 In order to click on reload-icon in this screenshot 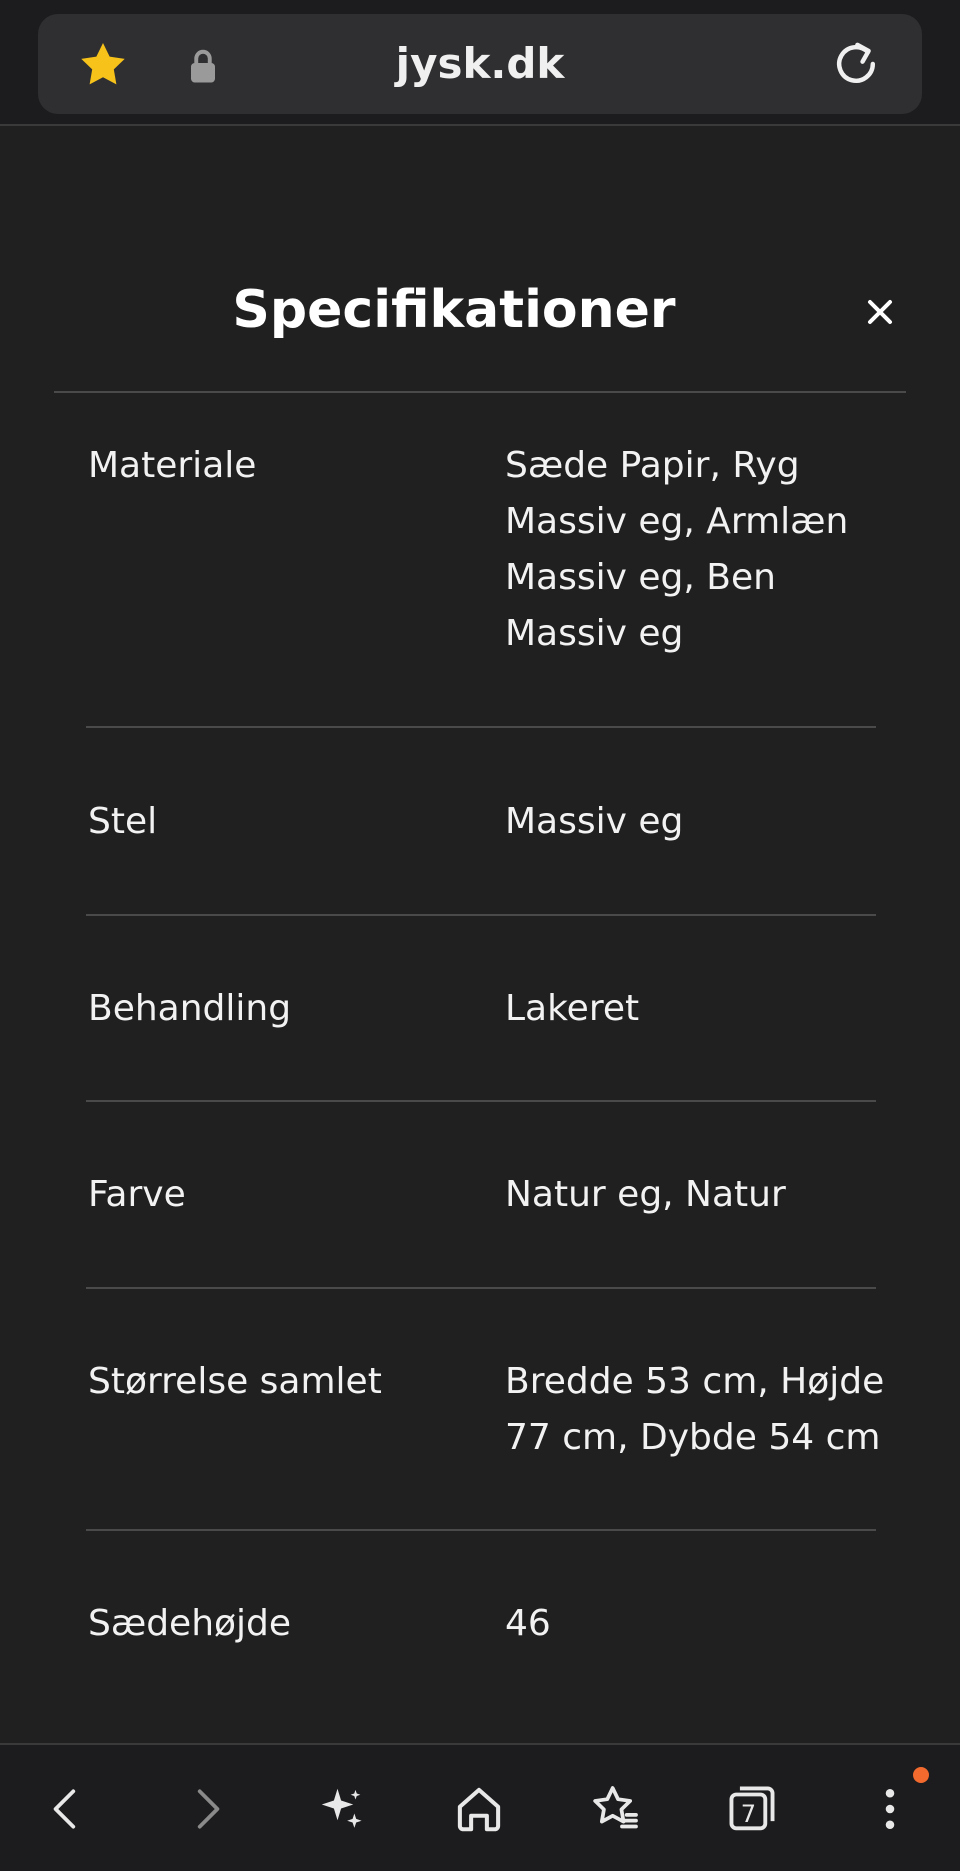, I will do `click(856, 64)`.